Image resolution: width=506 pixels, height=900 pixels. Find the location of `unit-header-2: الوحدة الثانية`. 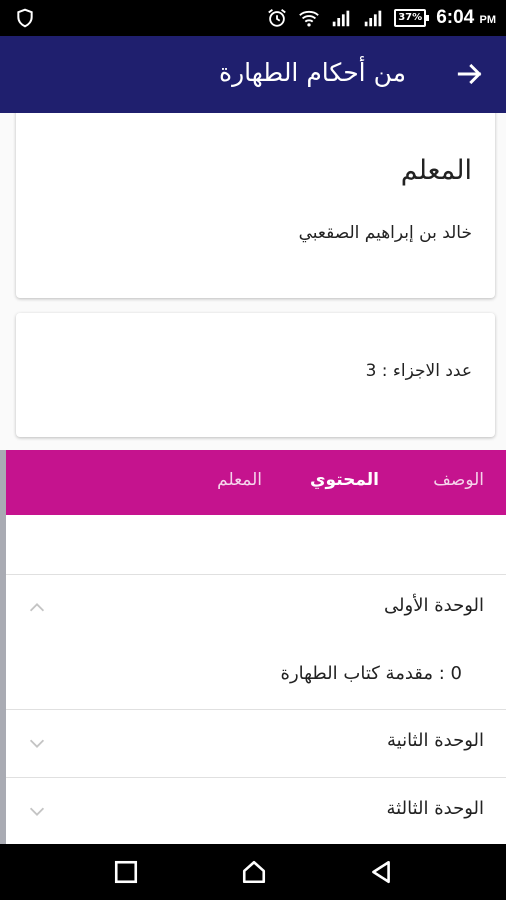

unit-header-2: الوحدة الثانية is located at coordinates (435, 740).